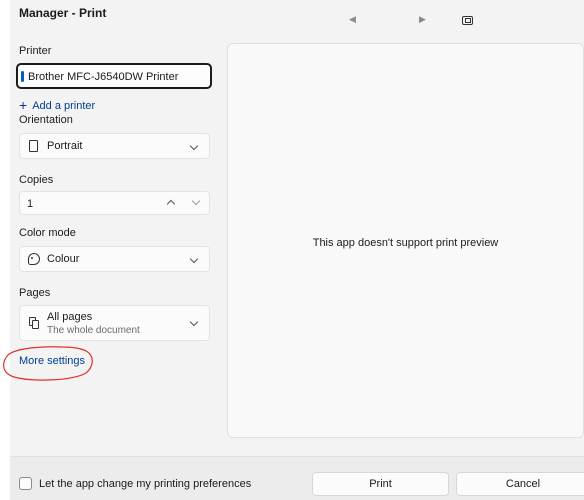 This screenshot has height=500, width=584. What do you see at coordinates (103, 77) in the screenshot?
I see `printer-value: Brother MFC-J6540DW Printer` at bounding box center [103, 77].